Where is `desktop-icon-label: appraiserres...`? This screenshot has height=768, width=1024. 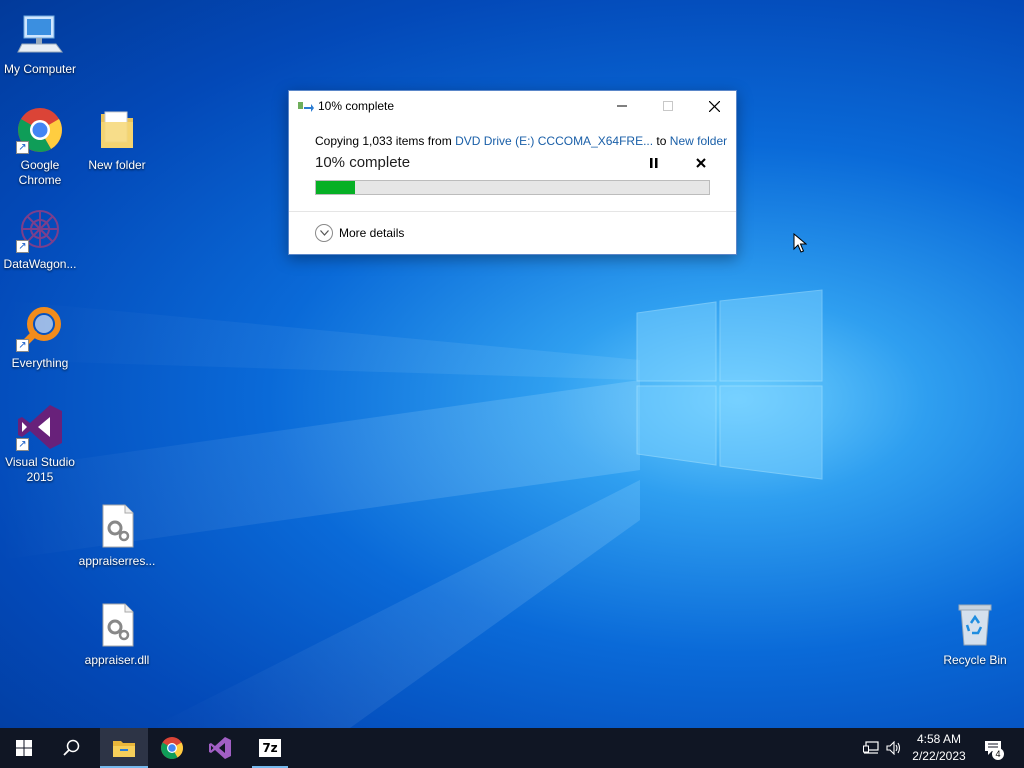
desktop-icon-label: appraiserres... is located at coordinates (117, 561).